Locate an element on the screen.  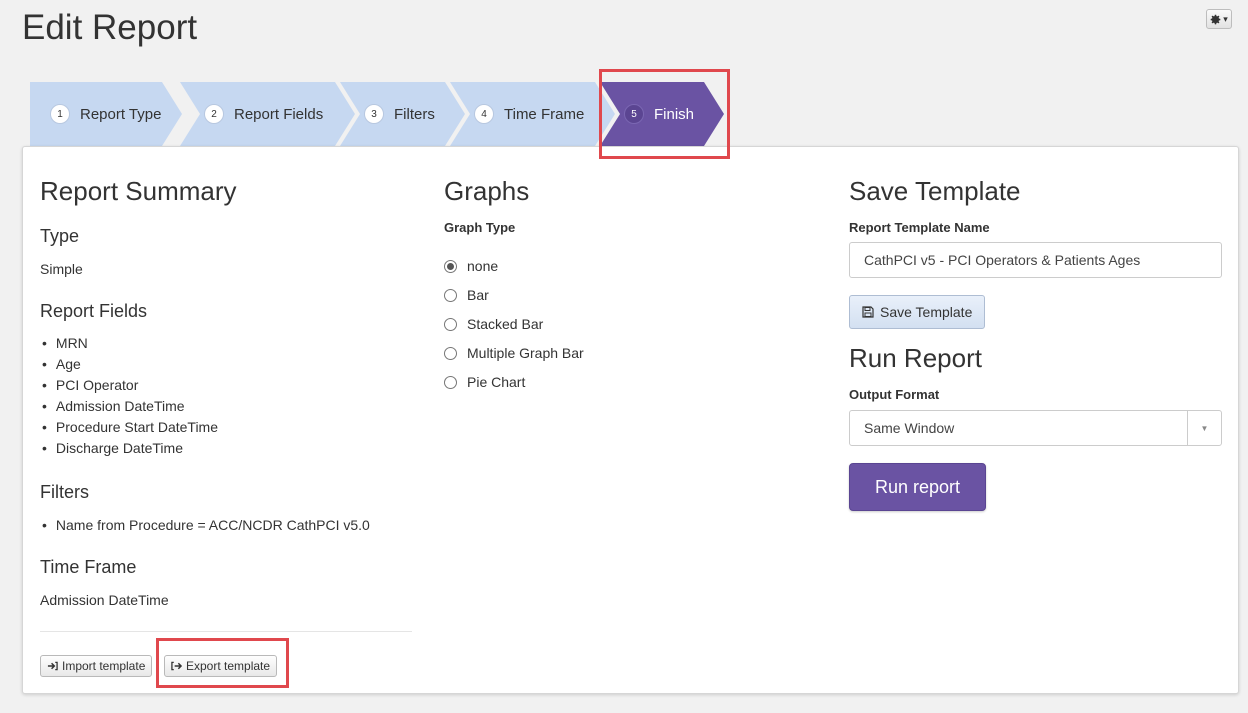
graphs-title: Graphs is located at coordinates (487, 191).